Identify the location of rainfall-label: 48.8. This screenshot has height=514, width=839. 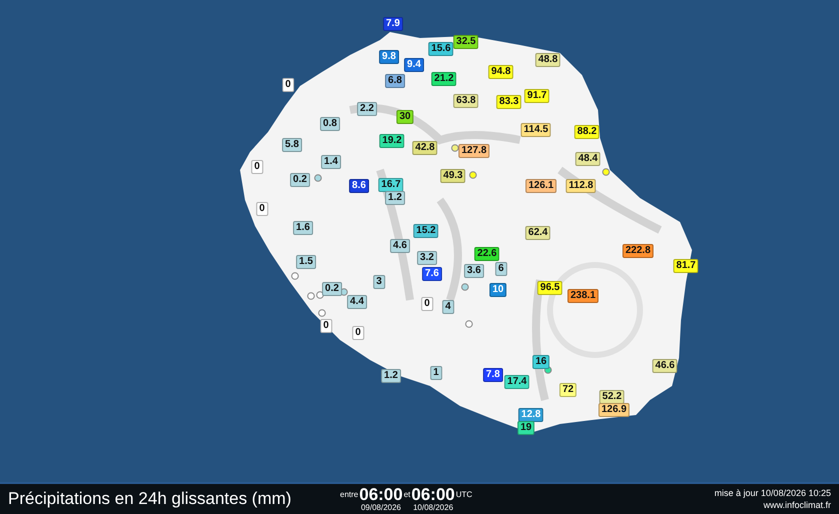
(548, 60).